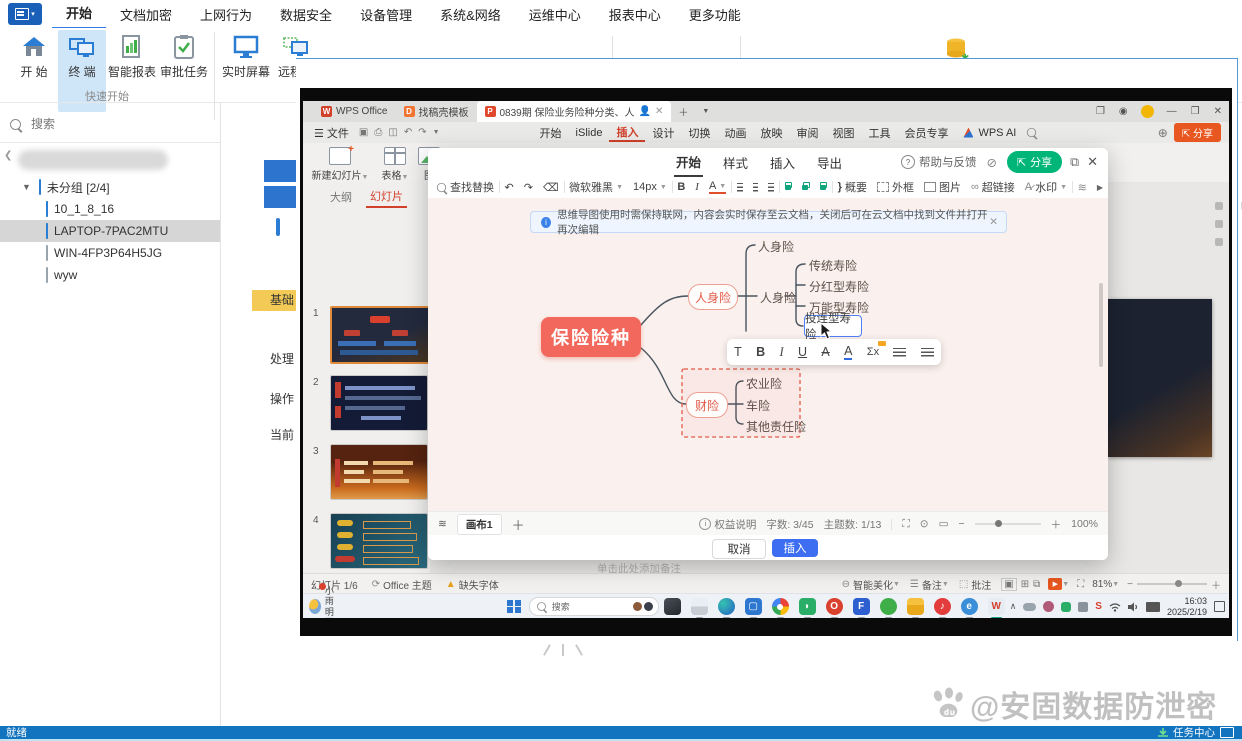  What do you see at coordinates (1152, 606) in the screenshot?
I see `battery-icon` at bounding box center [1152, 606].